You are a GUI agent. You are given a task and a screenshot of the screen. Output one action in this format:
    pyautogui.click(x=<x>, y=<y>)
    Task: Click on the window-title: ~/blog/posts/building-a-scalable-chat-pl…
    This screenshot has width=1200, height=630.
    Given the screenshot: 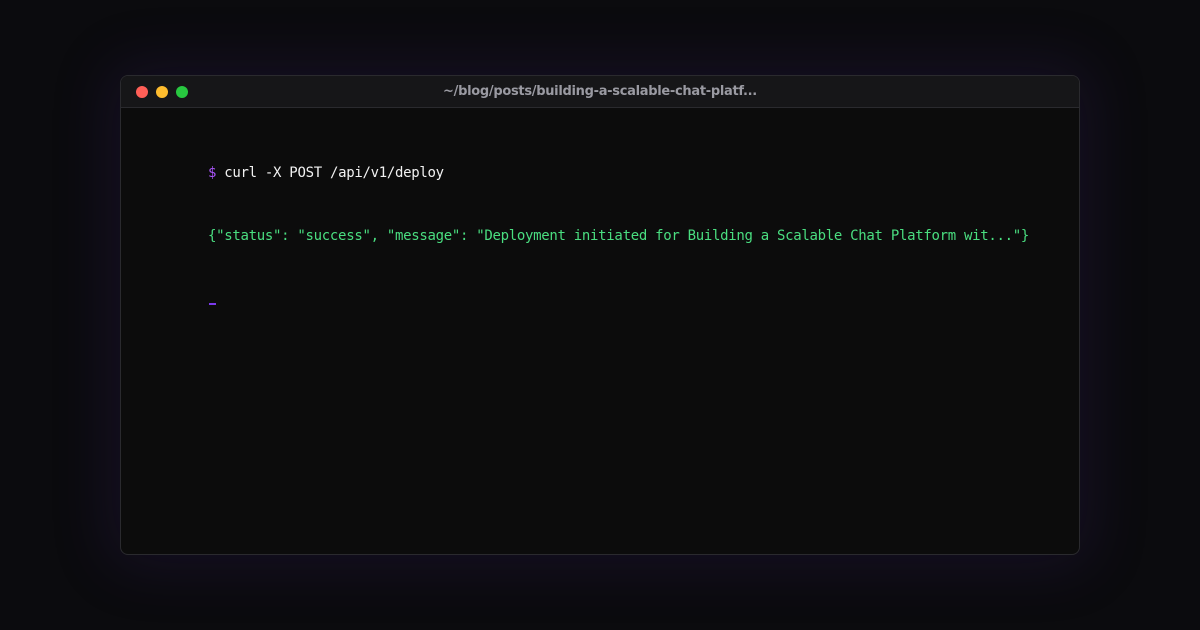 What is the action you would take?
    pyautogui.click(x=600, y=91)
    